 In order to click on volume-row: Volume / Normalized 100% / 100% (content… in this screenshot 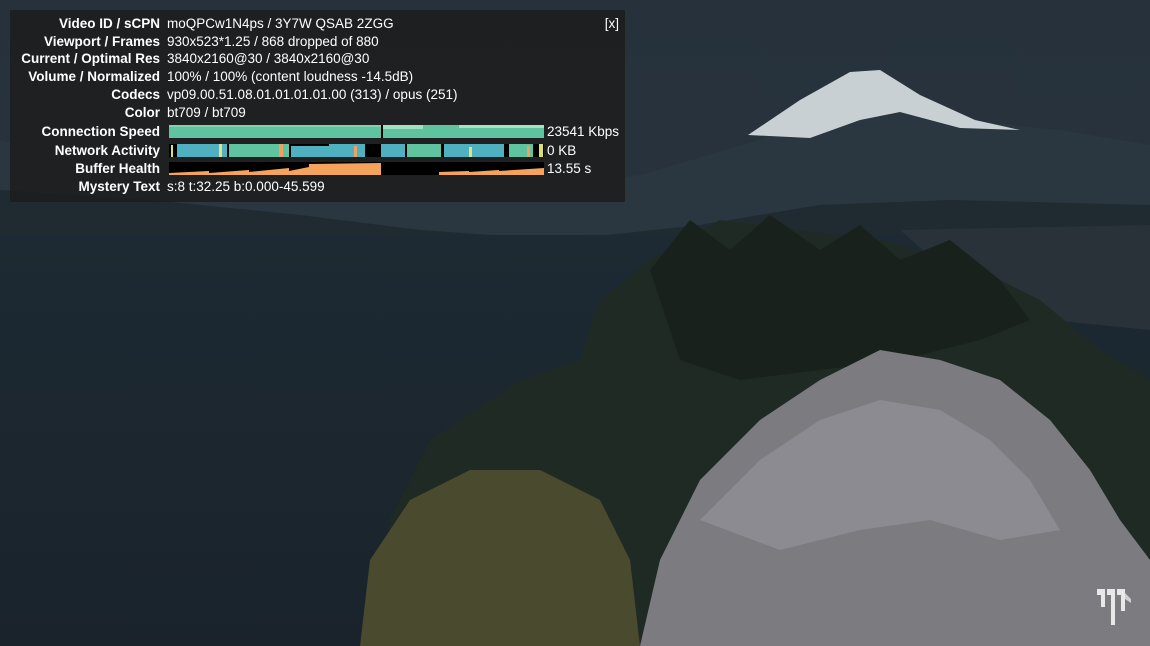, I will do `click(317, 77)`.